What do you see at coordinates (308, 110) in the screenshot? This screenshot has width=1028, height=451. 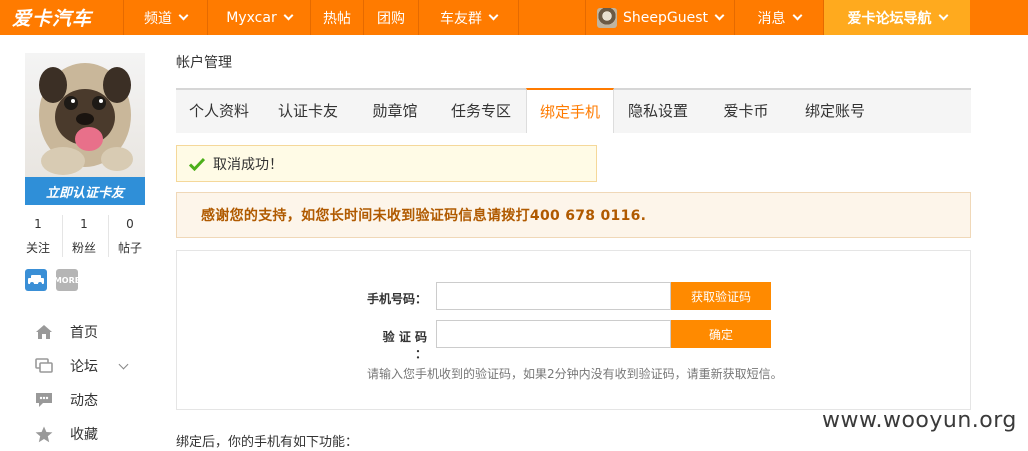 I see `tab-verify-member: 认证卡友` at bounding box center [308, 110].